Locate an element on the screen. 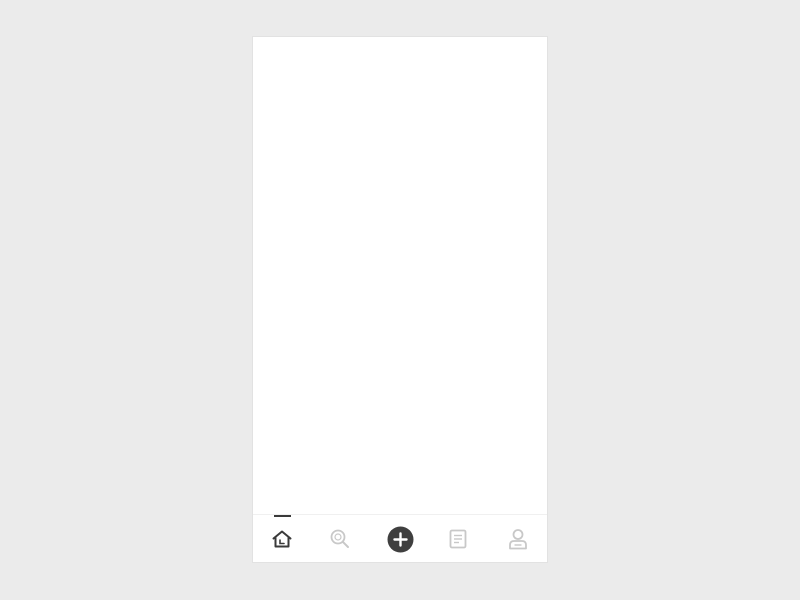 The height and width of the screenshot is (600, 800). tab-add is located at coordinates (400, 538).